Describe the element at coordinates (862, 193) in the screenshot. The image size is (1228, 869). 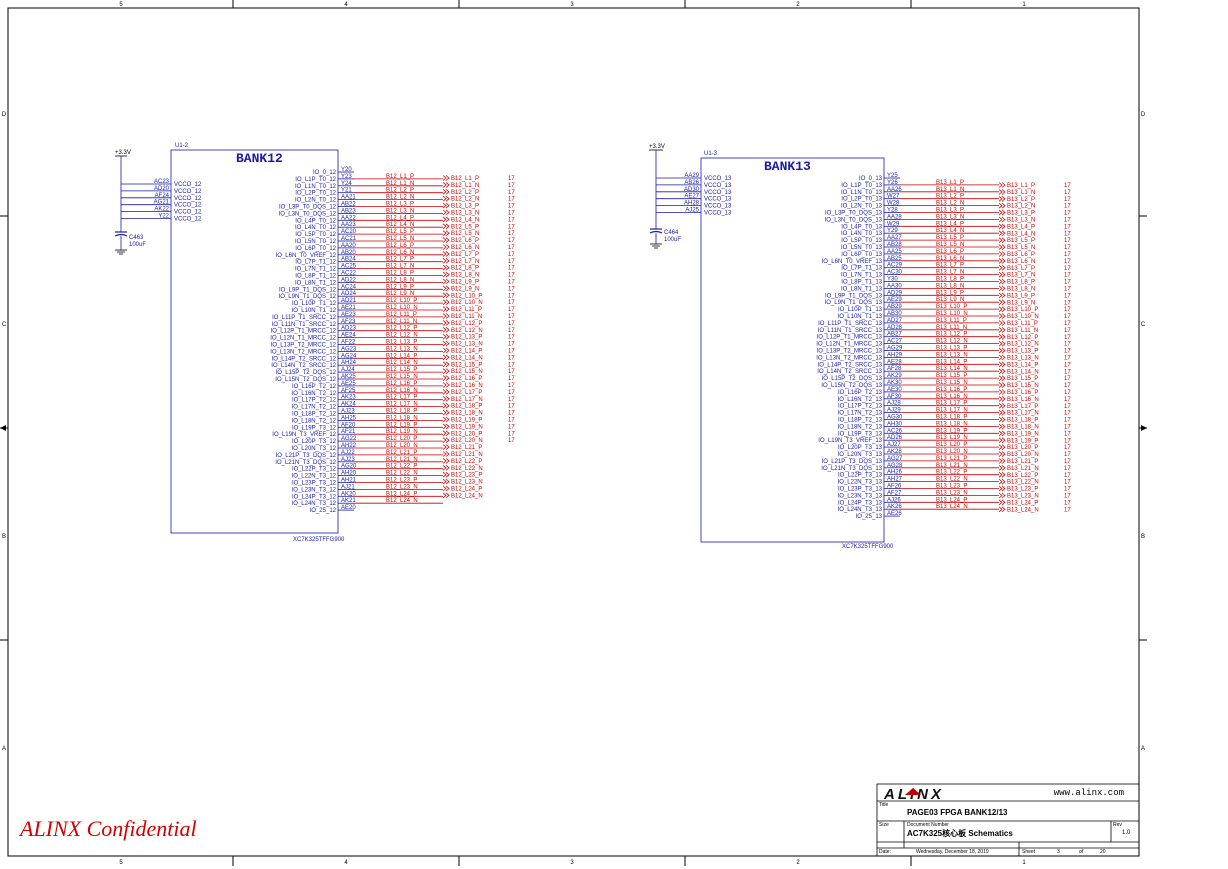
I see `bank13-pin-name: IO_L1N_T0_13` at that location.